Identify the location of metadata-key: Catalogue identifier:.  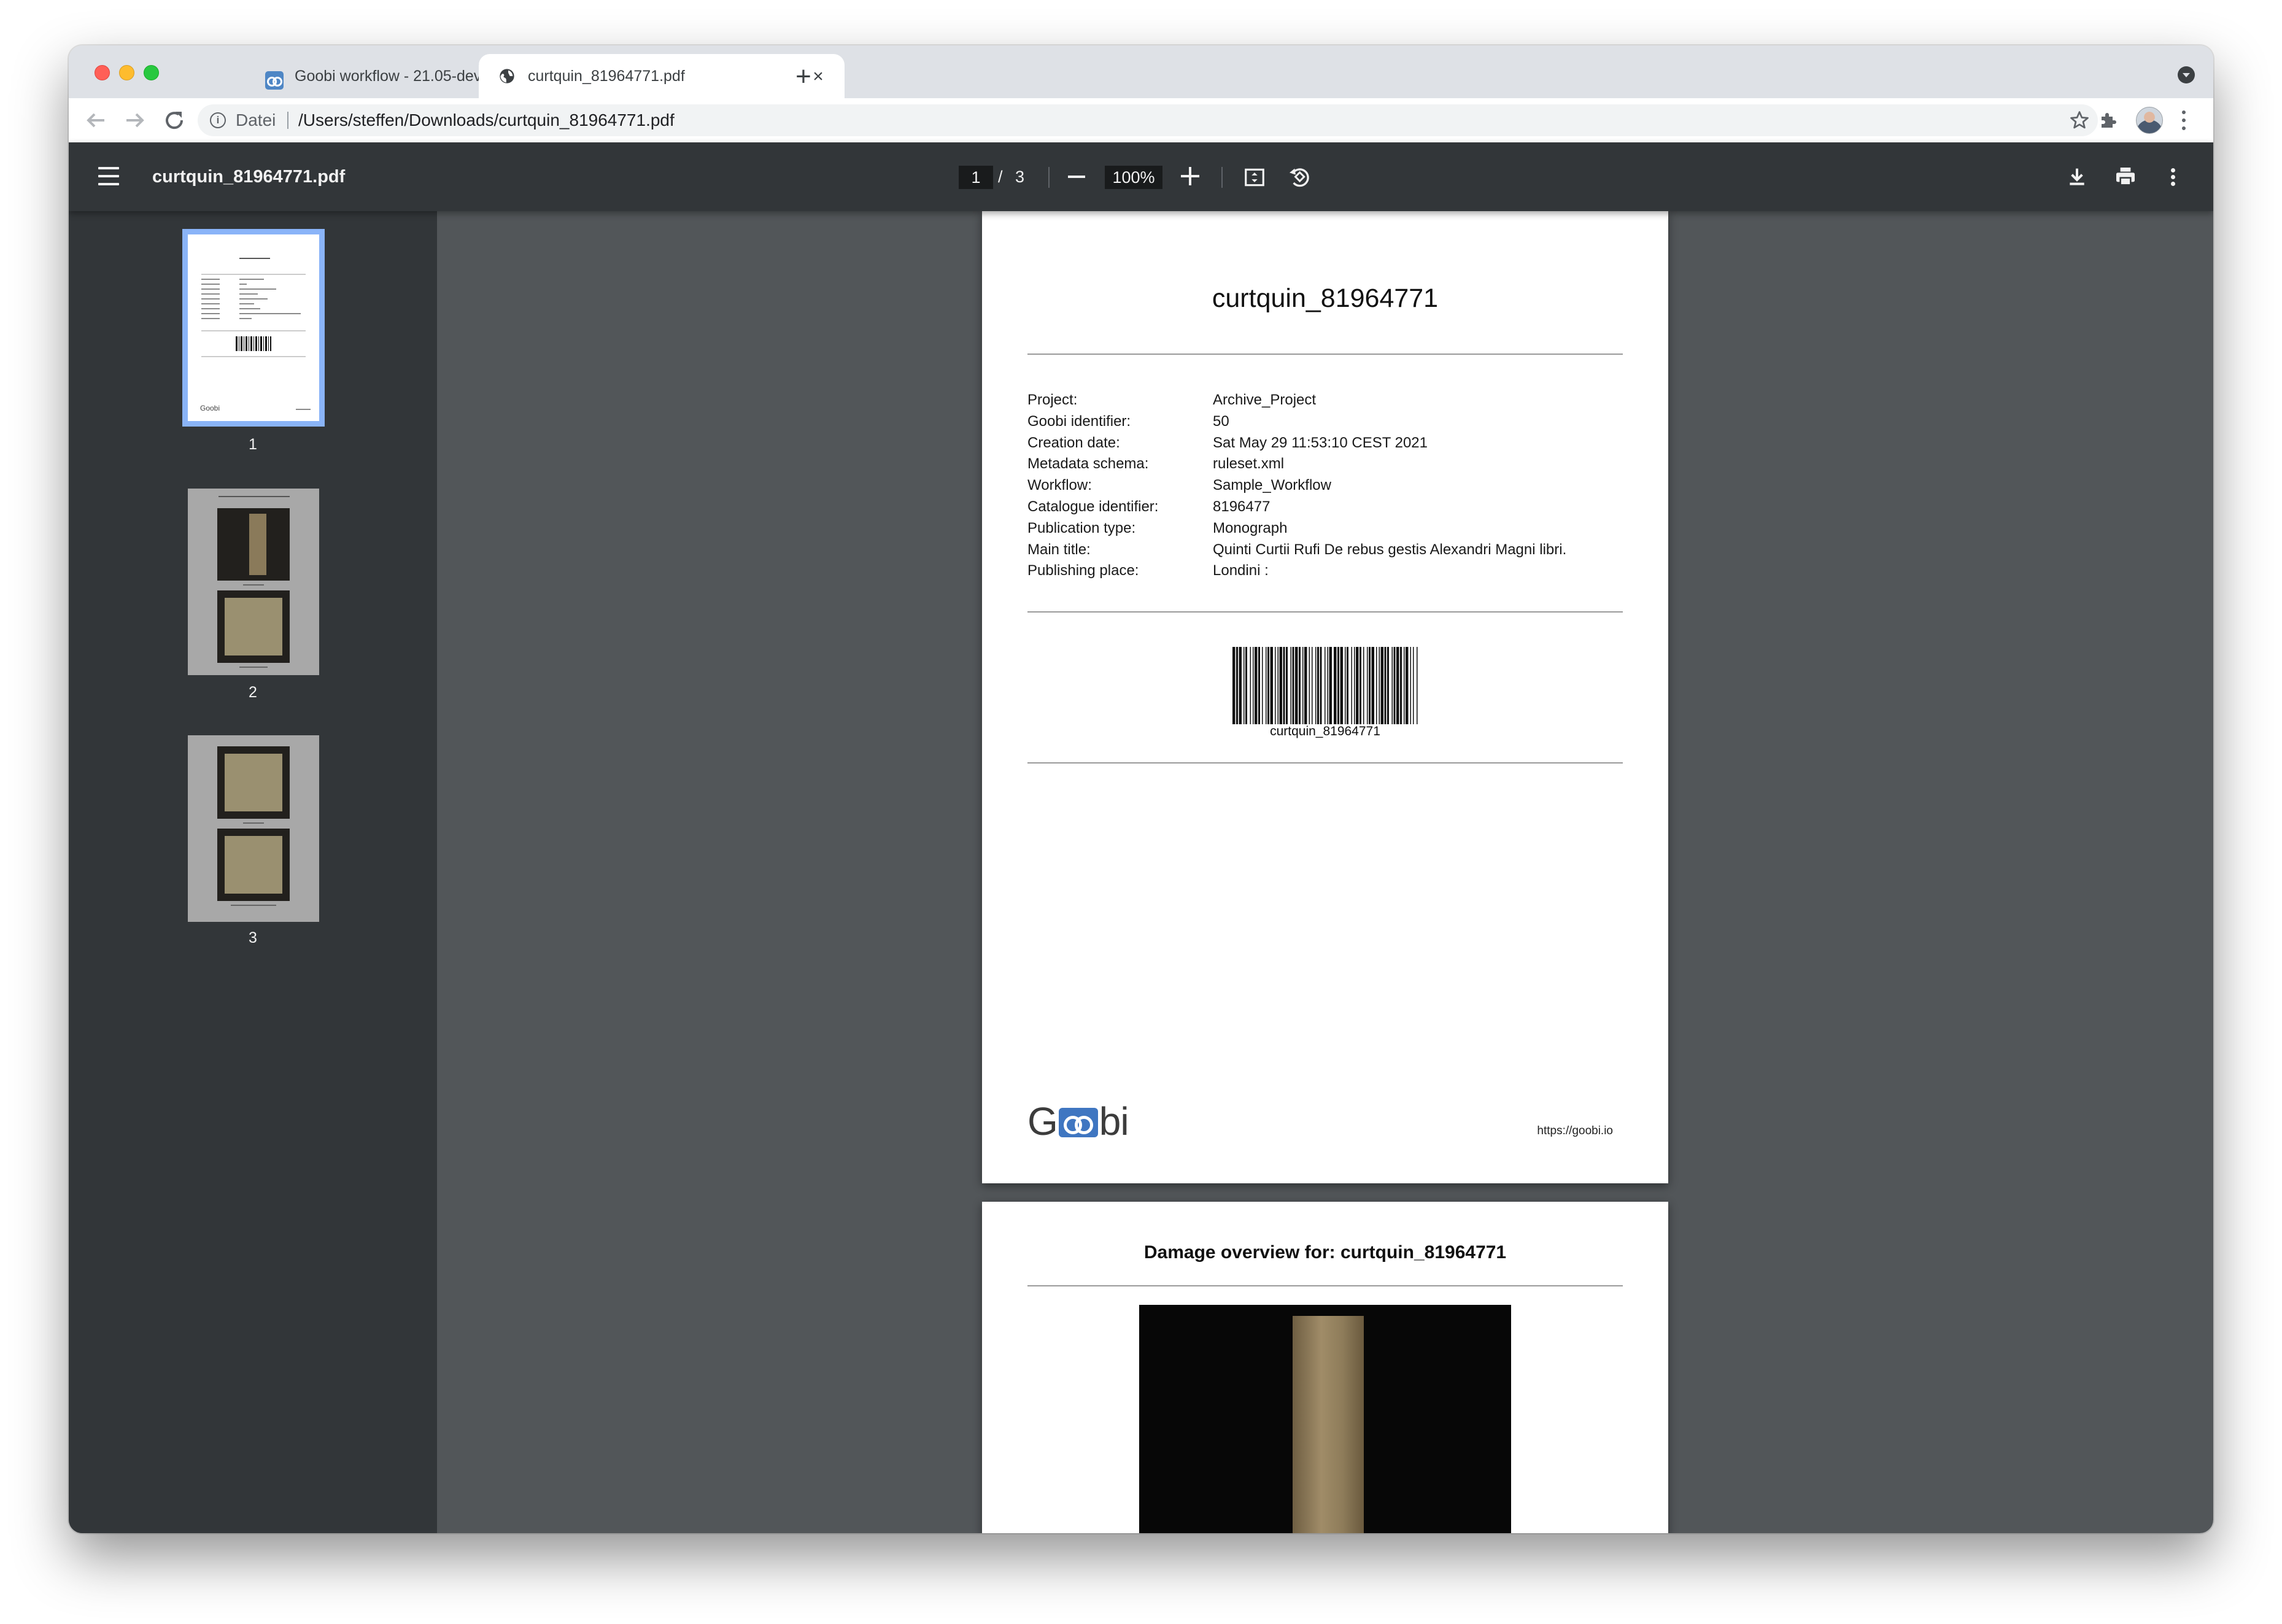
(1093, 506).